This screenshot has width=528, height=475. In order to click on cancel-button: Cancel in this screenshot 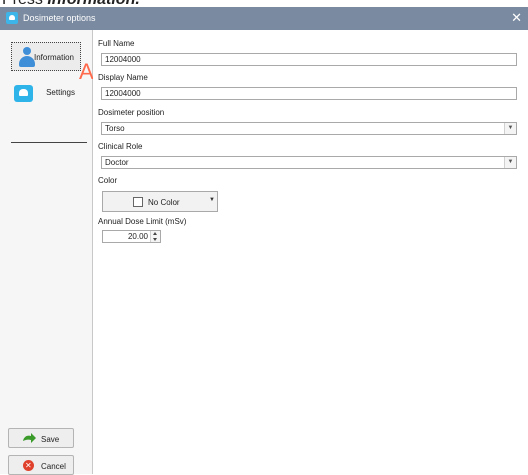, I will do `click(41, 465)`.